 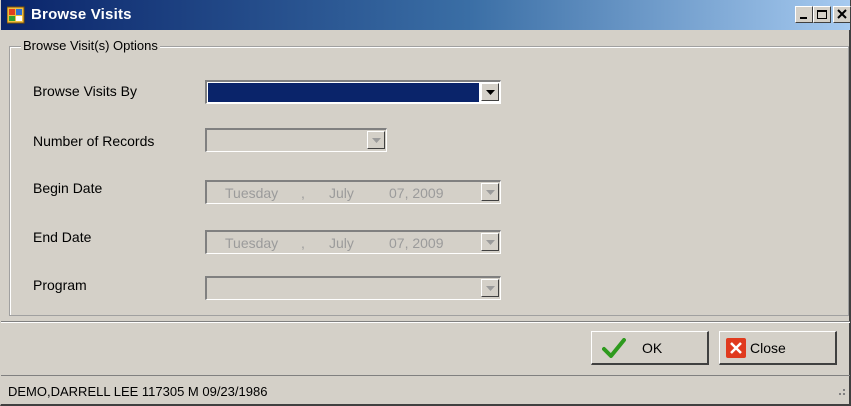 I want to click on end-date-dropdown-button, so click(x=490, y=242).